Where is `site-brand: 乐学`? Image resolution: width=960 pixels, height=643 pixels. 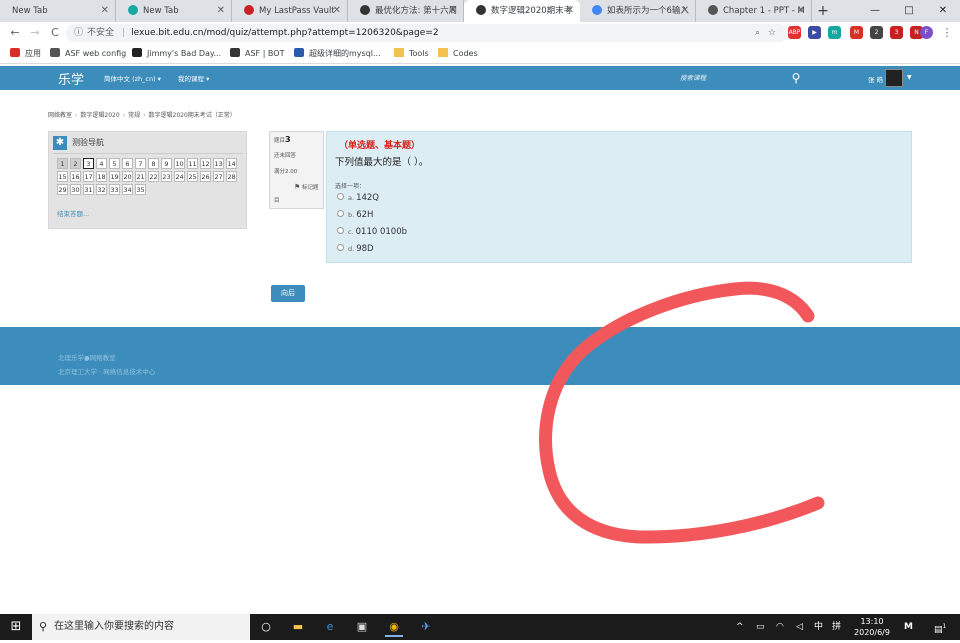
site-brand: 乐学 is located at coordinates (71, 78).